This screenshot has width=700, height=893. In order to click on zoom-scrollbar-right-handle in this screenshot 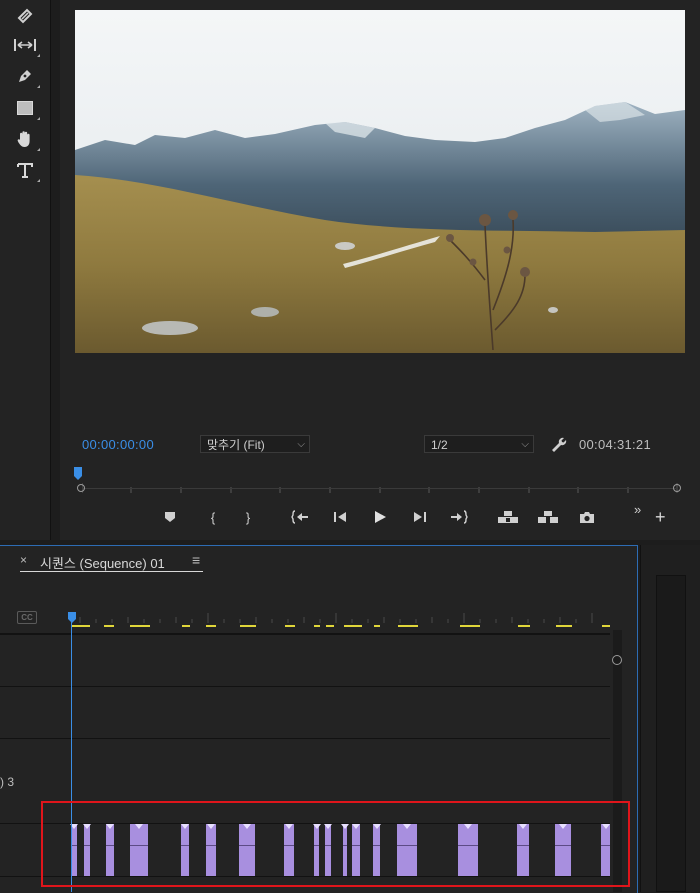, I will do `click(677, 488)`.